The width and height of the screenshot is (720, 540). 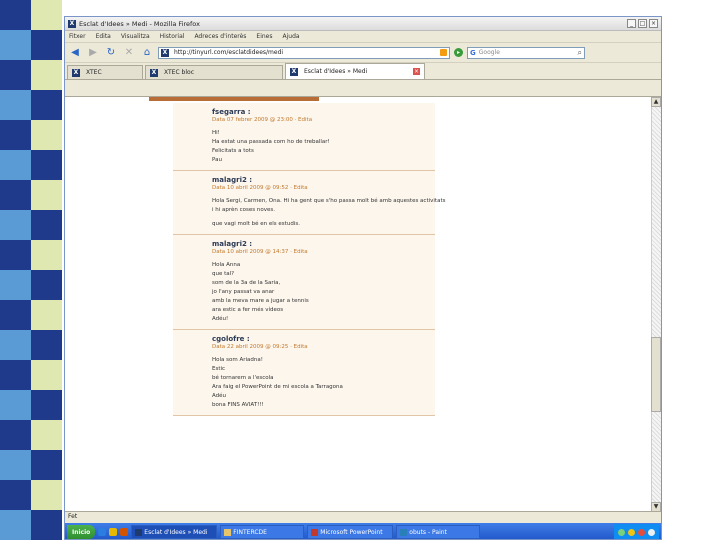 I want to click on comment-text-line: jo l'any passat va anar, so click(x=243, y=292).